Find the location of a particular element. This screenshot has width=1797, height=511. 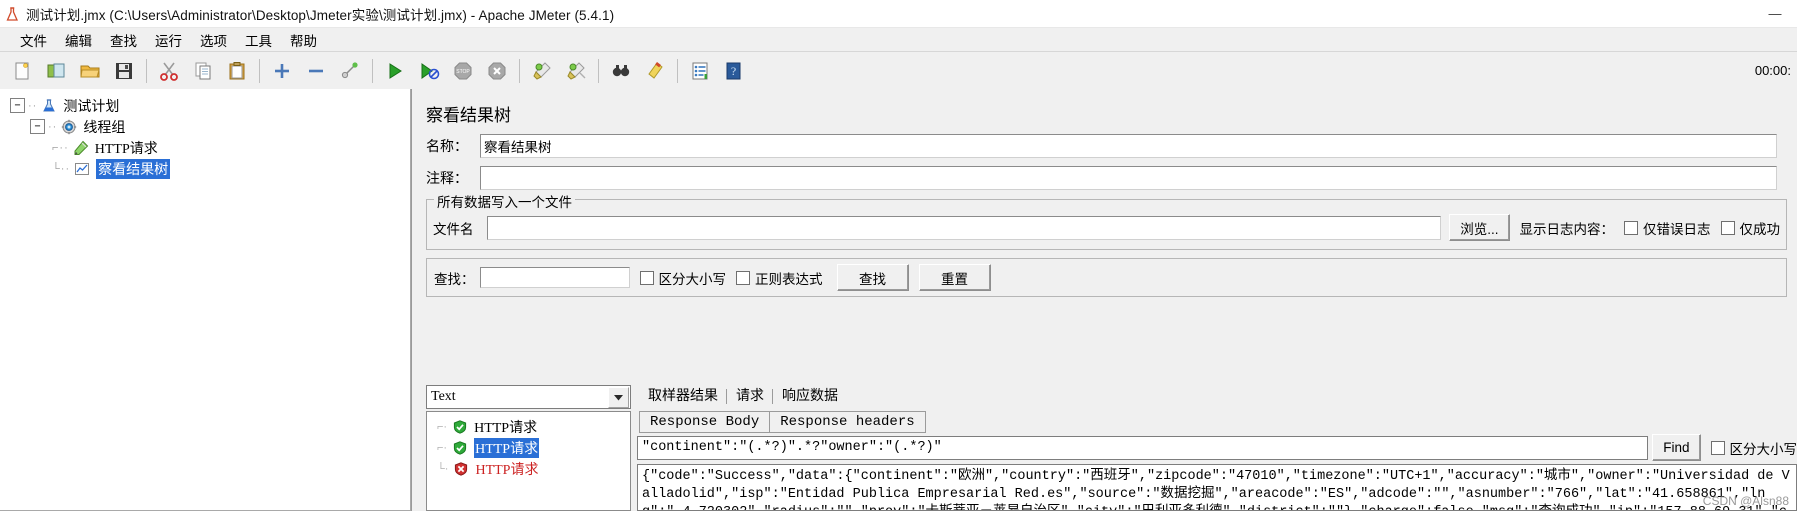

find-button: 查找 is located at coordinates (872, 277).